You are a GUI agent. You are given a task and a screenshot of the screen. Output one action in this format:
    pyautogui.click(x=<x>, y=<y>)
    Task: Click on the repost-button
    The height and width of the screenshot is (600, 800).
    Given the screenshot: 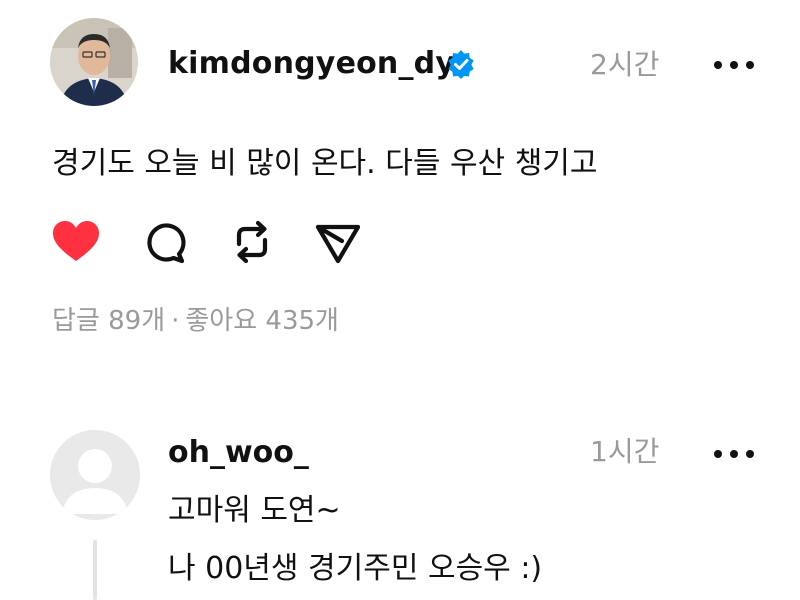 What is the action you would take?
    pyautogui.click(x=252, y=242)
    